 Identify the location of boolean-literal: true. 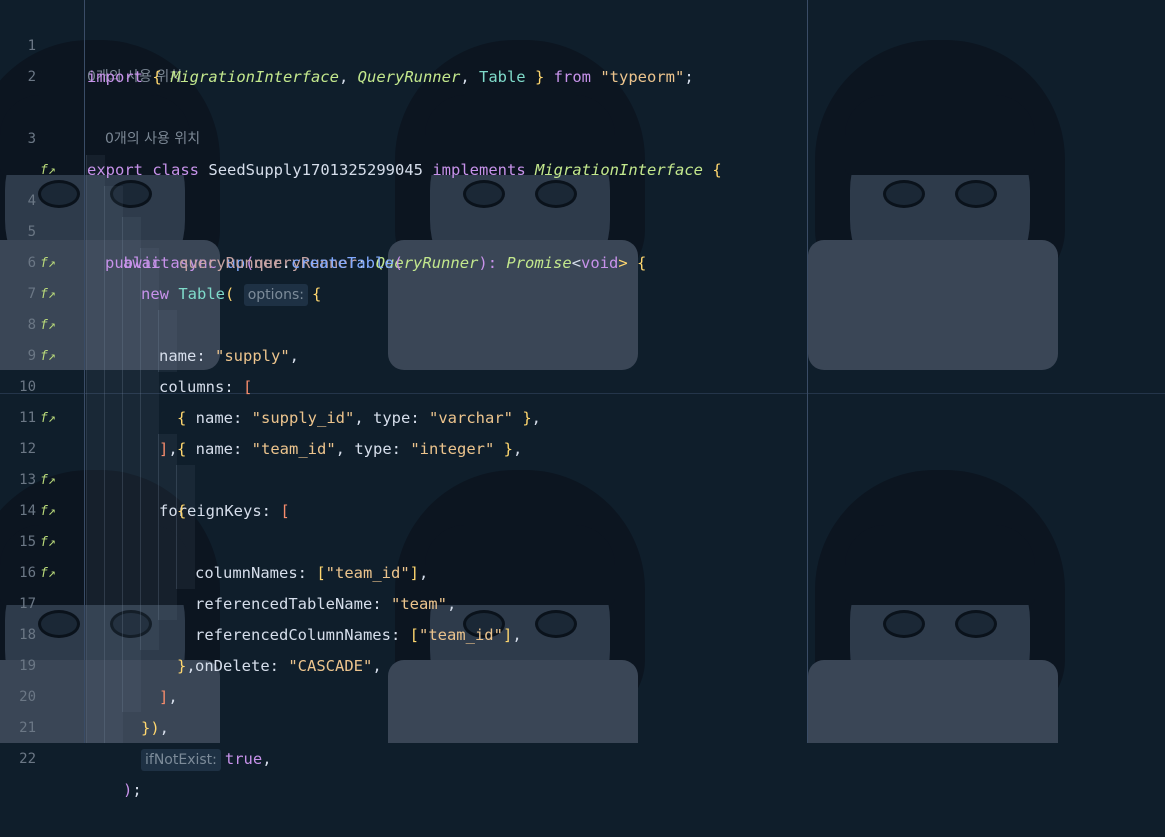
(243, 759).